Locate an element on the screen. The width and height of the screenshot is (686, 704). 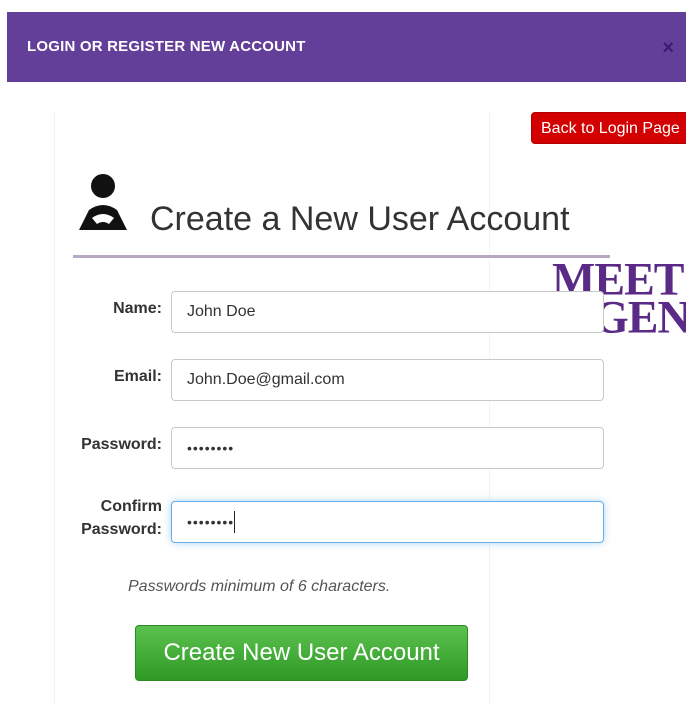
close-icon: × is located at coordinates (668, 48).